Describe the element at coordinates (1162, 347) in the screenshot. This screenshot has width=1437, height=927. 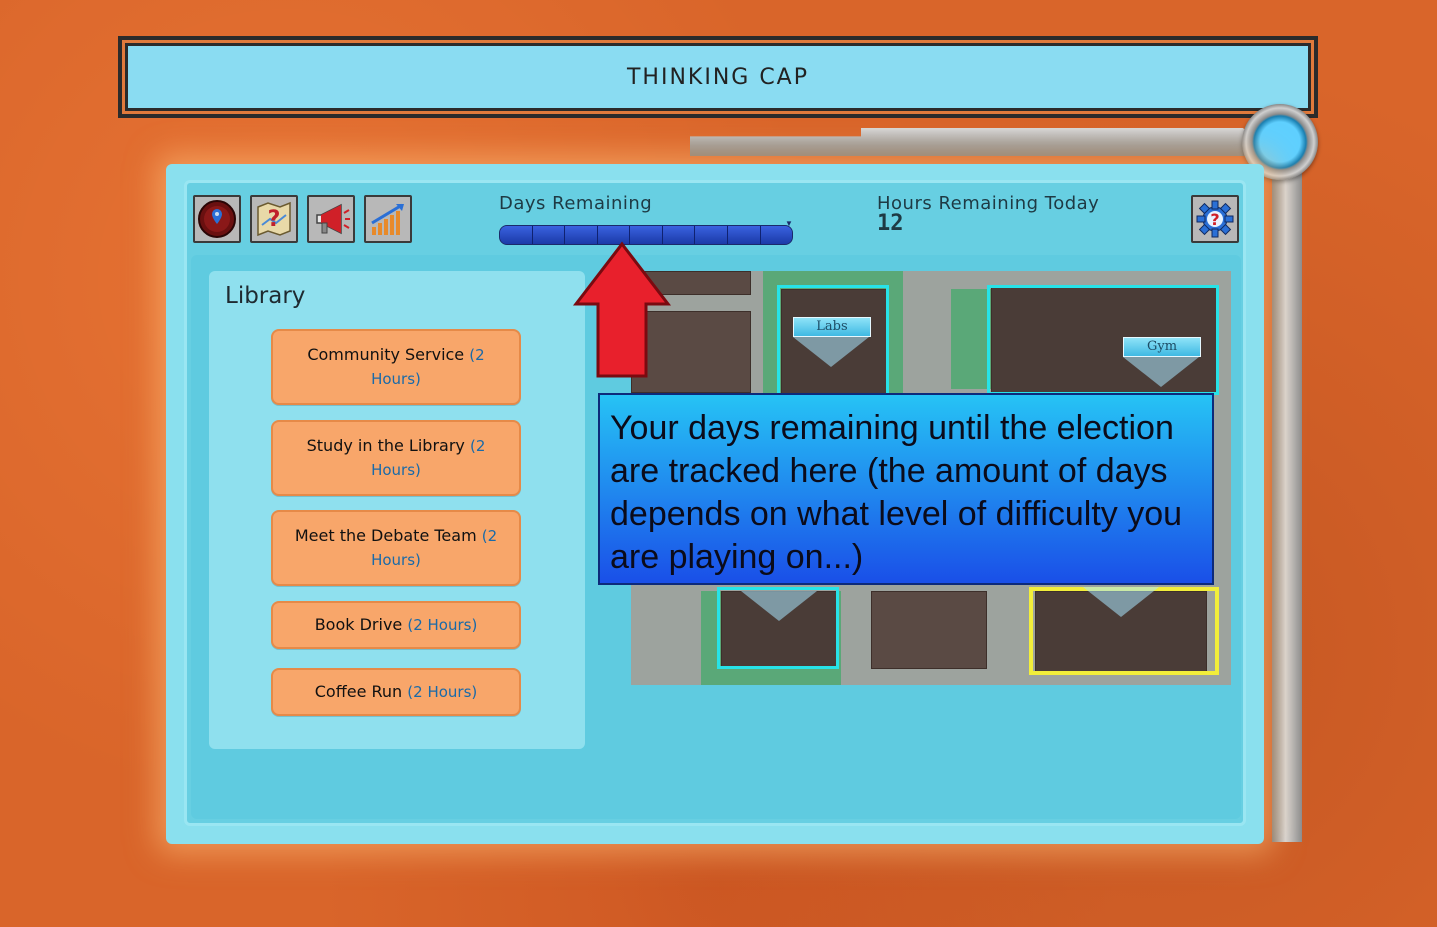
I see `gym-label: Gym` at that location.